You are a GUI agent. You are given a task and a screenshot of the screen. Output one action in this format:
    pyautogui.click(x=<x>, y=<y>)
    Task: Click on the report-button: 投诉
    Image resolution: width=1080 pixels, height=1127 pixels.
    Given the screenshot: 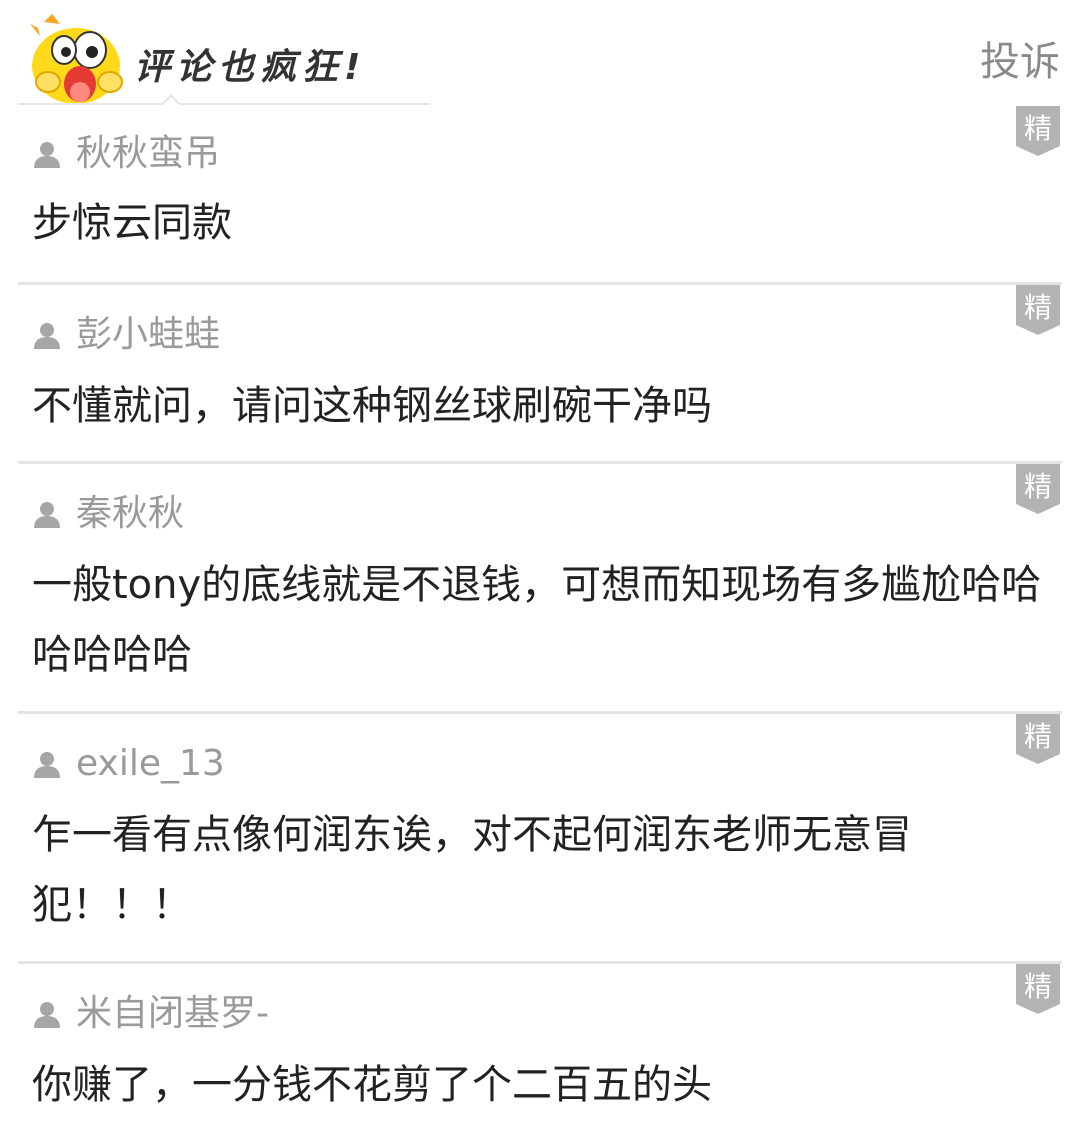 What is the action you would take?
    pyautogui.click(x=1020, y=62)
    